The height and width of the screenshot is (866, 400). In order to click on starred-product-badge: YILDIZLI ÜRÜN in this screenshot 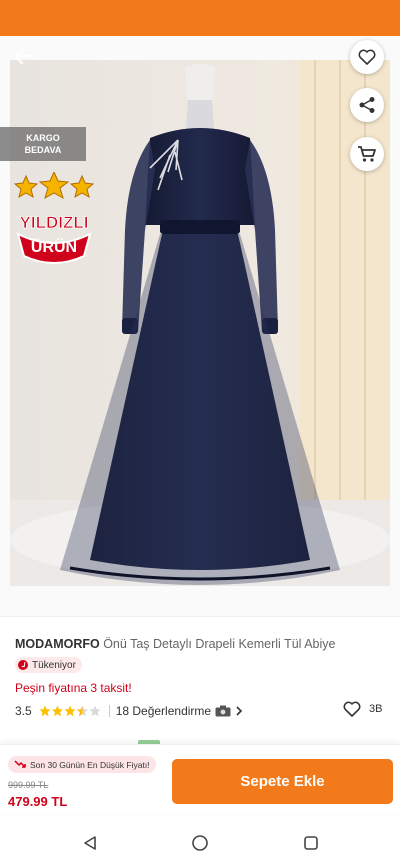, I will do `click(54, 217)`.